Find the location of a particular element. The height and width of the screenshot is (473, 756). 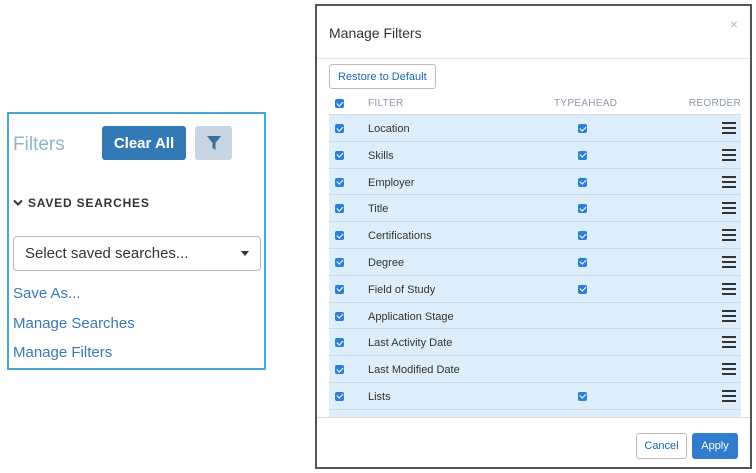

filter-name: Location is located at coordinates (389, 129).